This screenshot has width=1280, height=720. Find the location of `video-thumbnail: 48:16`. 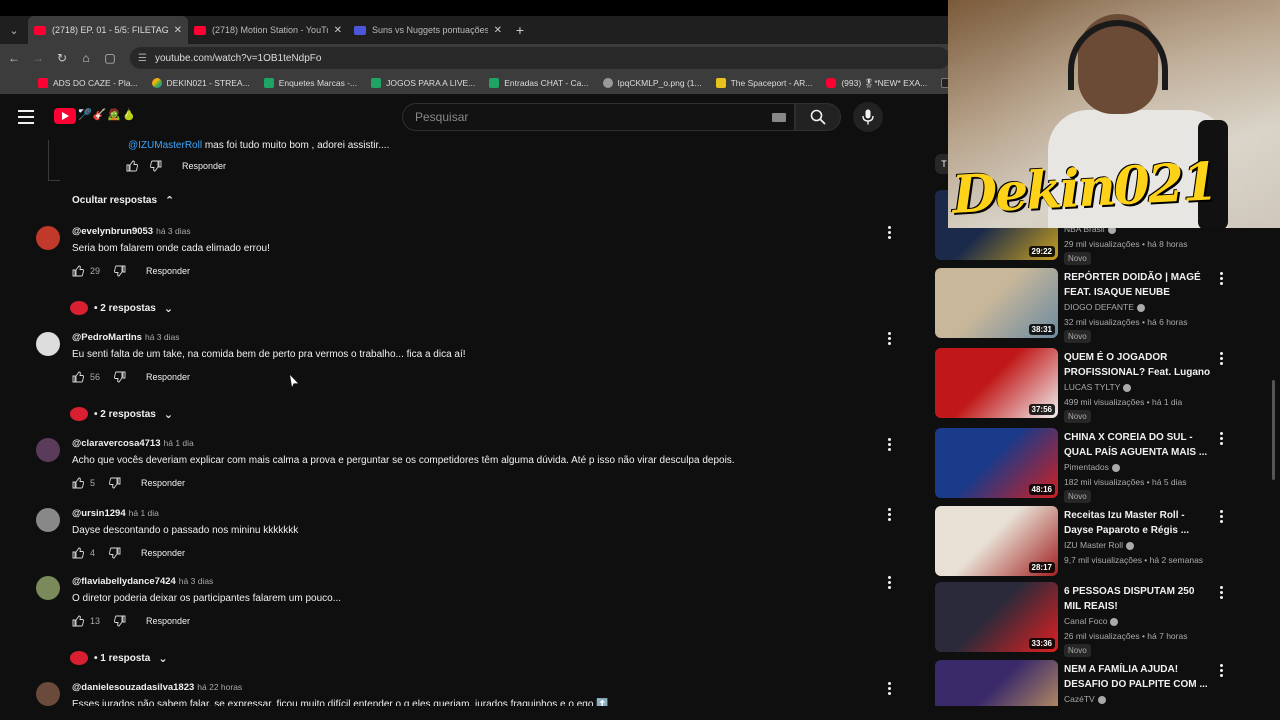

video-thumbnail: 48:16 is located at coordinates (996, 463).